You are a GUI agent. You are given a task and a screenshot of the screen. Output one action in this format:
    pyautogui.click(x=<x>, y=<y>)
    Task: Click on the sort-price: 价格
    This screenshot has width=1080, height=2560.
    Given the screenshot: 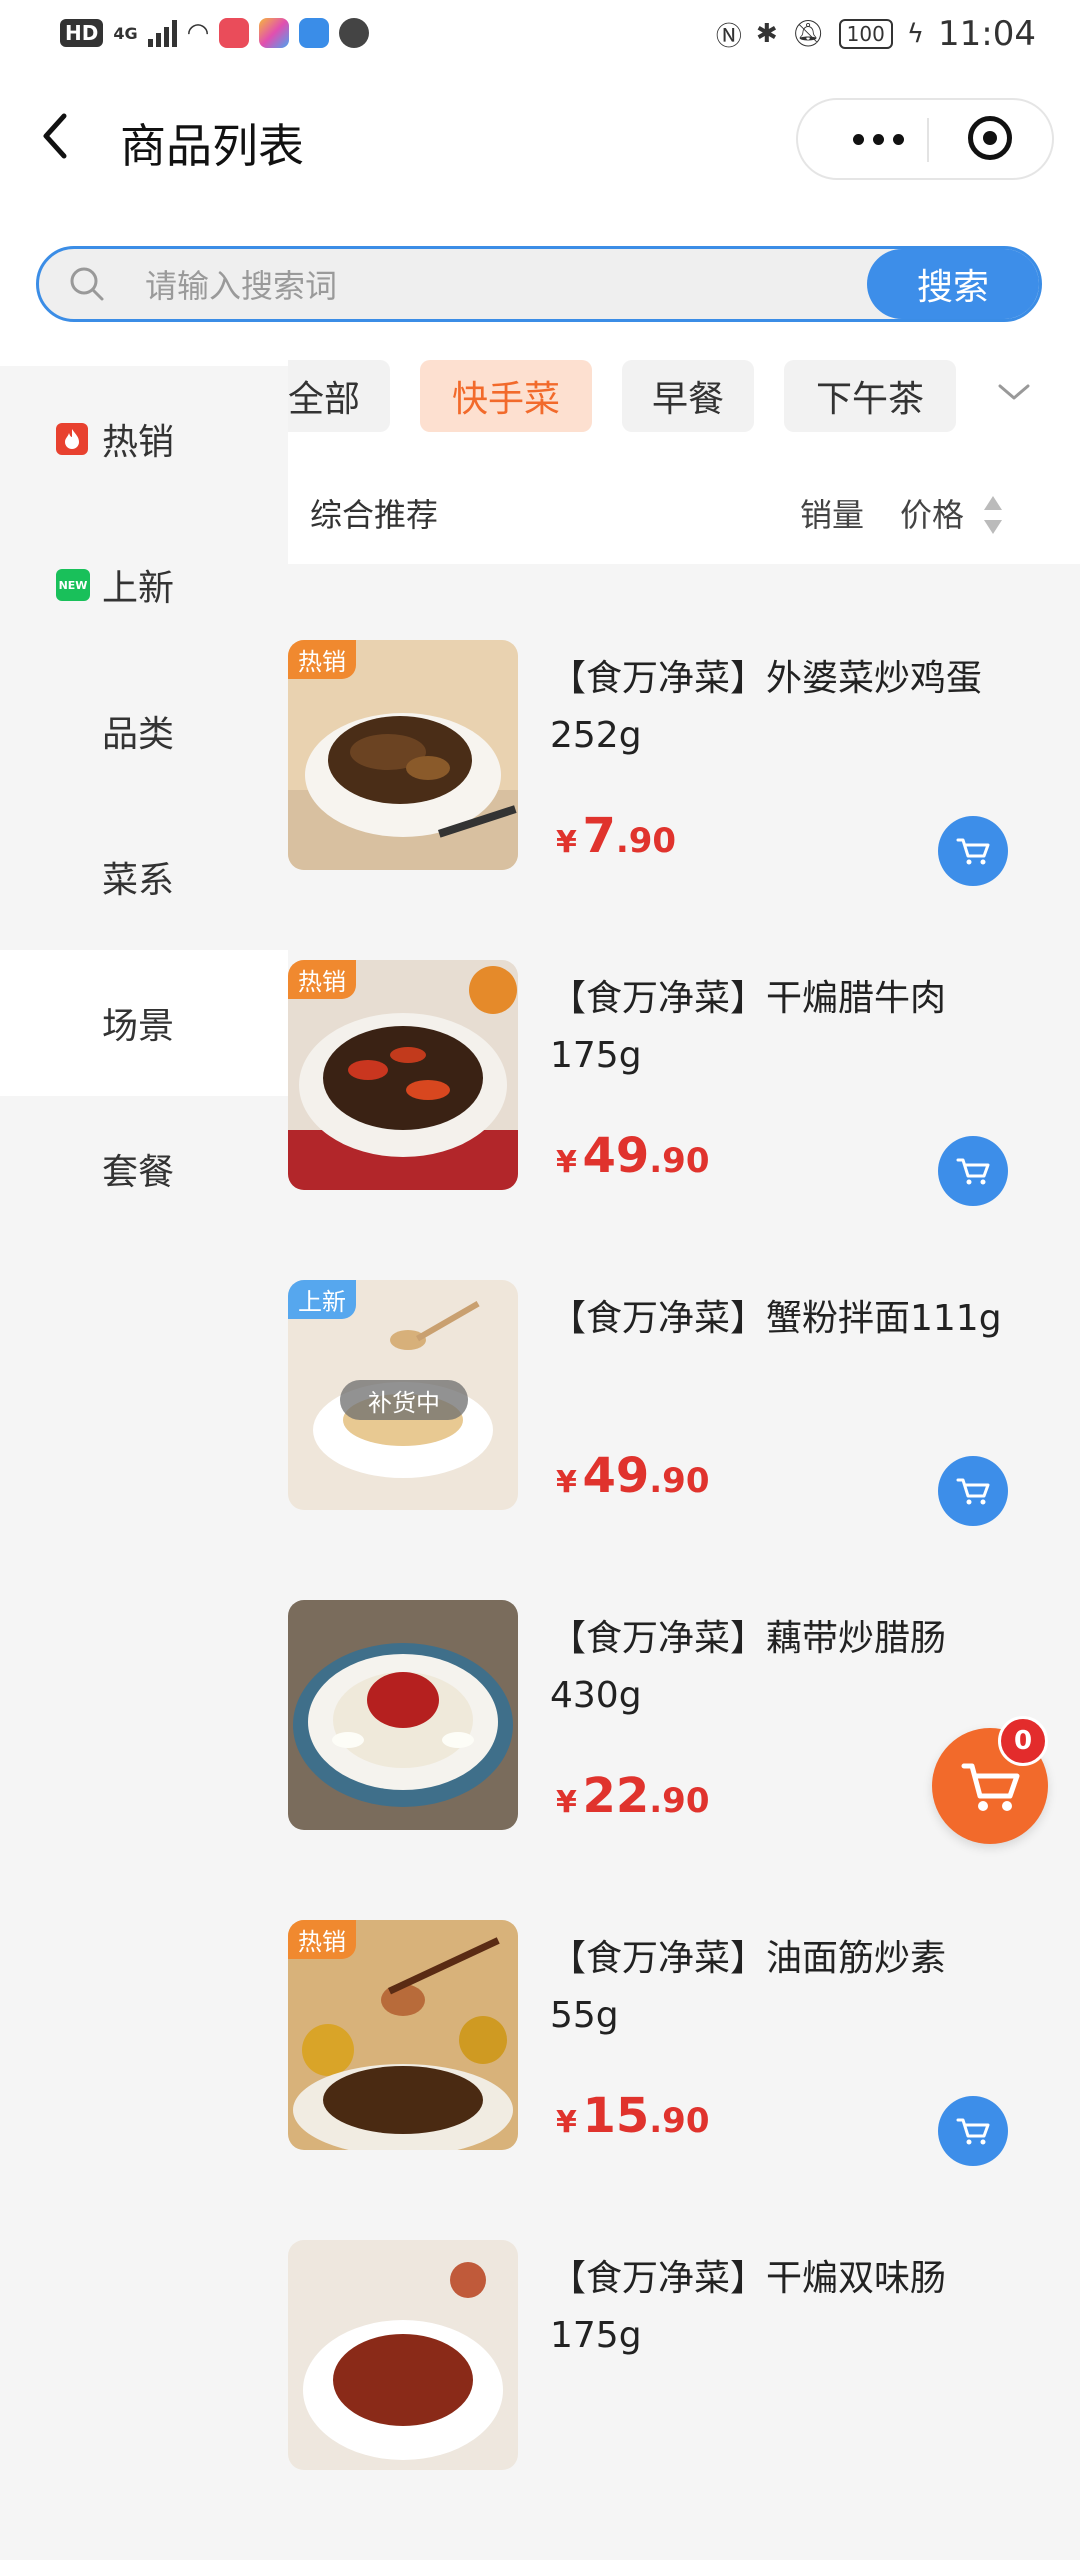 What is the action you would take?
    pyautogui.click(x=932, y=513)
    